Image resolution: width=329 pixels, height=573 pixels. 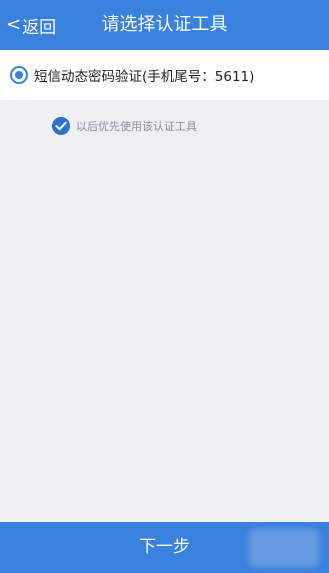 I want to click on auth-option-sms: 短信动态密码验证(手机尾号：5611), so click(x=164, y=75).